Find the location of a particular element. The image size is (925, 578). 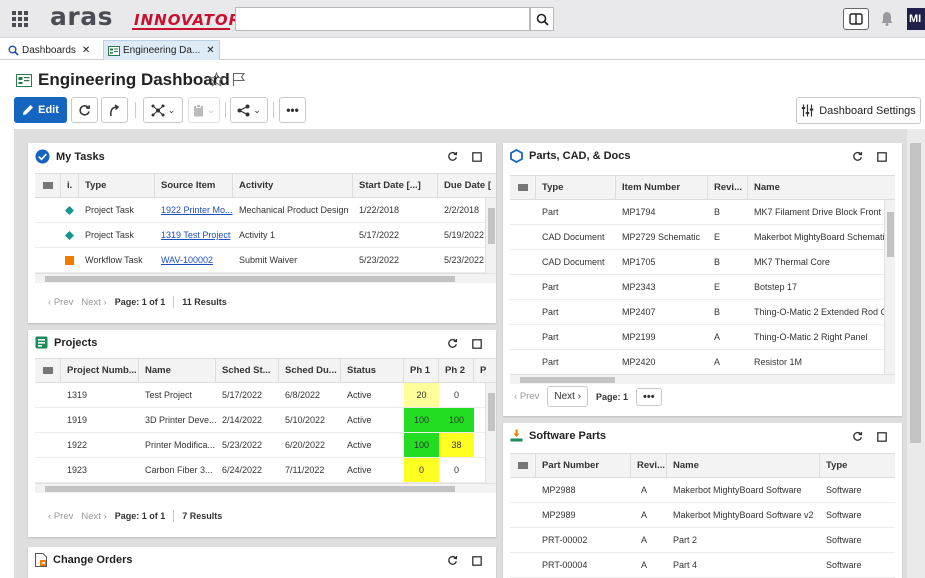

edit-button: Edit is located at coordinates (40, 110).